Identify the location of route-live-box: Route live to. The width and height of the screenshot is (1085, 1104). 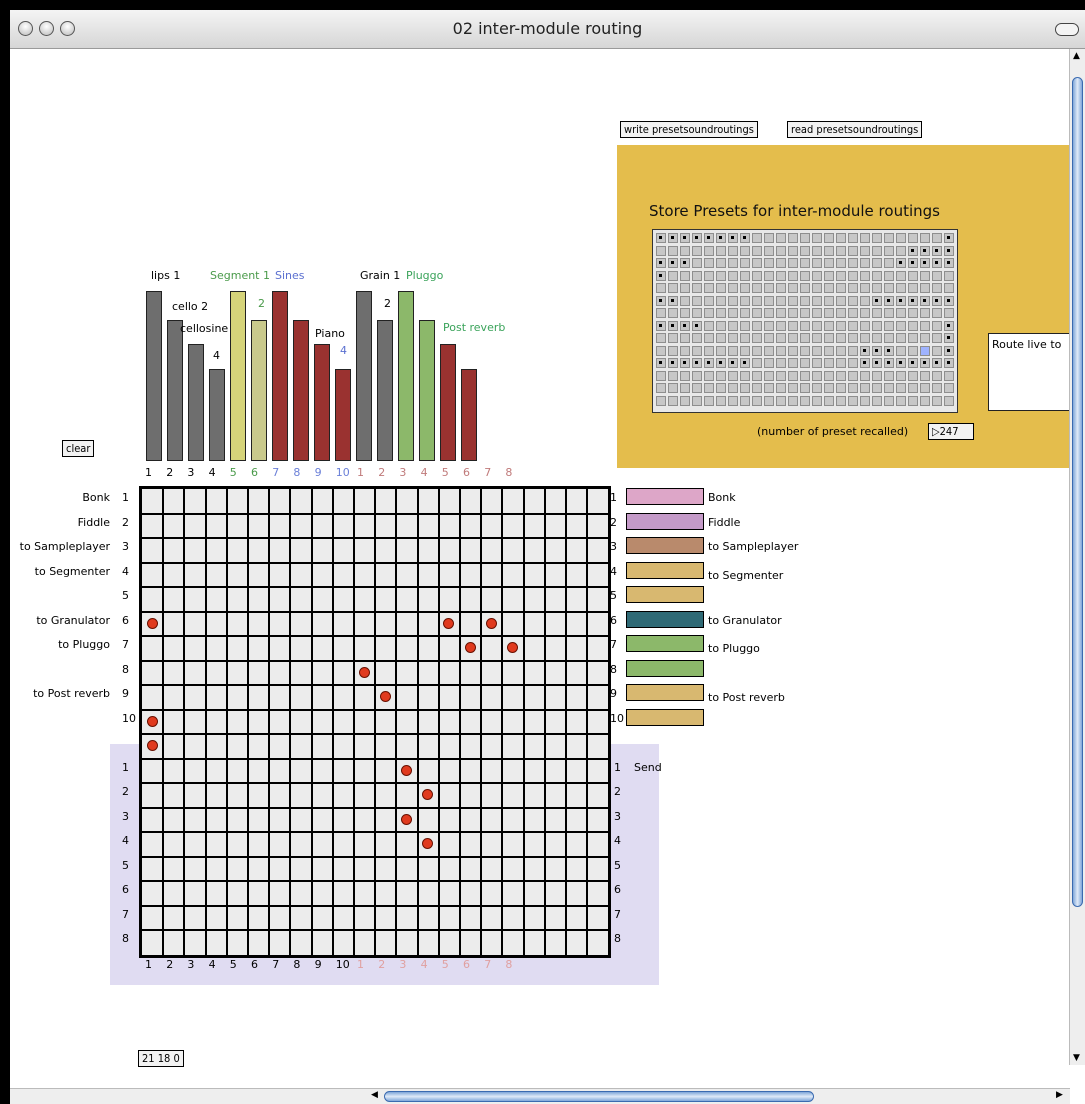
(1034, 372).